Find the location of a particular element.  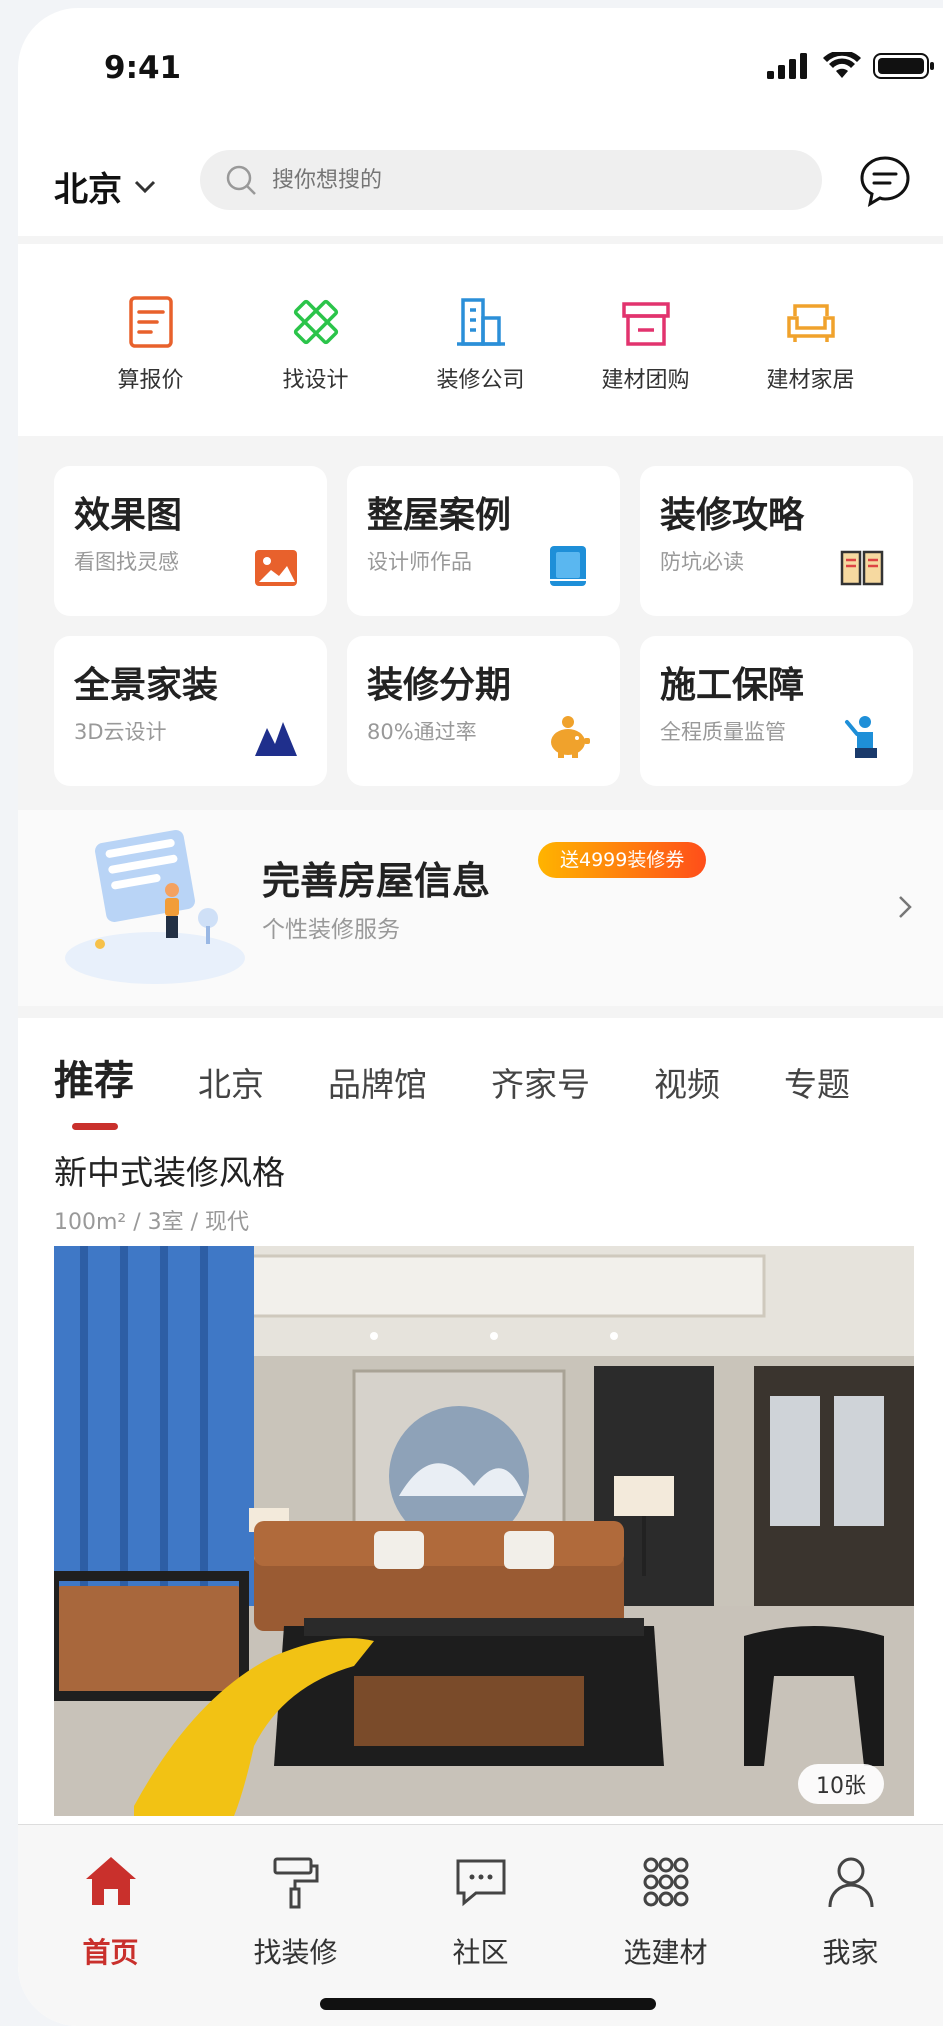

feature-card-cases: 整屋案例 设计师作品 is located at coordinates (483, 541).